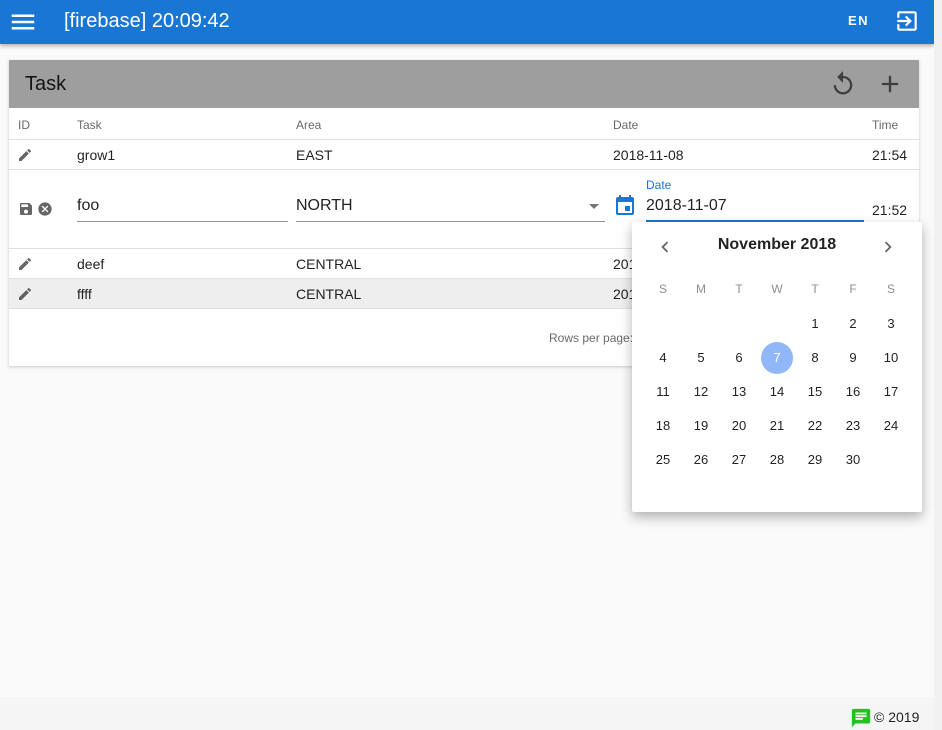 This screenshot has height=730, width=942. I want to click on calendar-day: 28, so click(777, 460).